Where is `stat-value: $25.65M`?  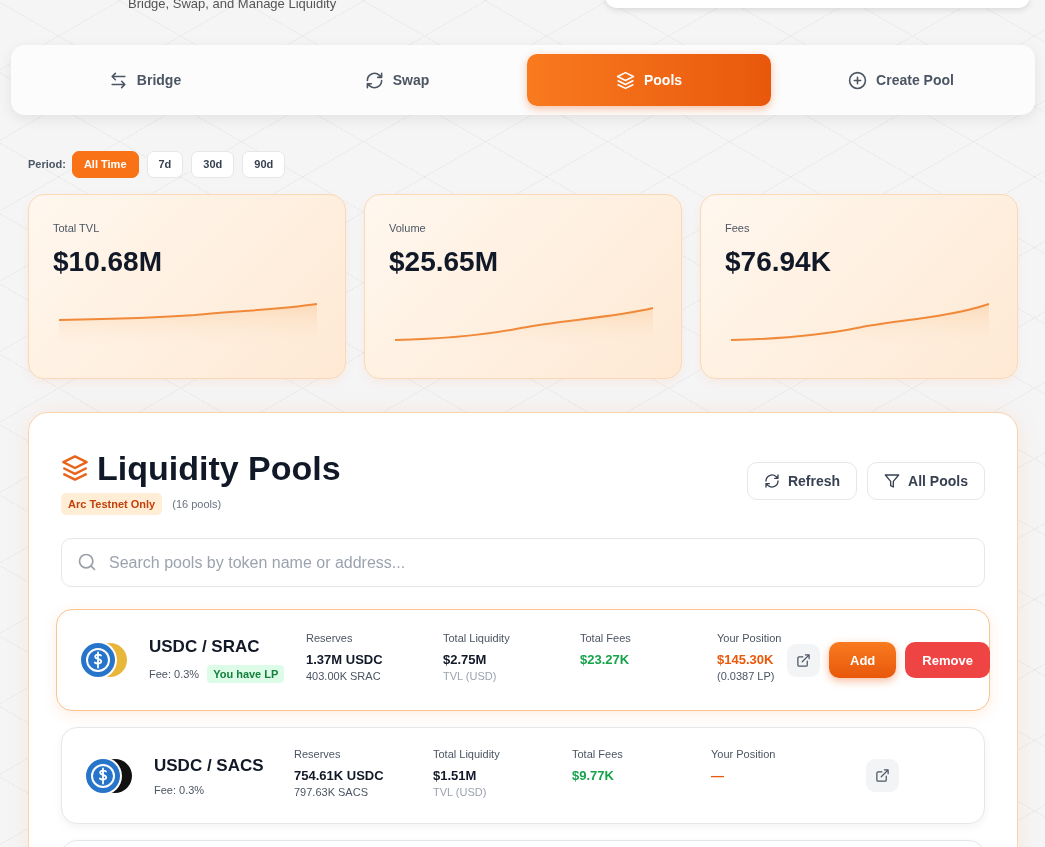
stat-value: $25.65M is located at coordinates (444, 262).